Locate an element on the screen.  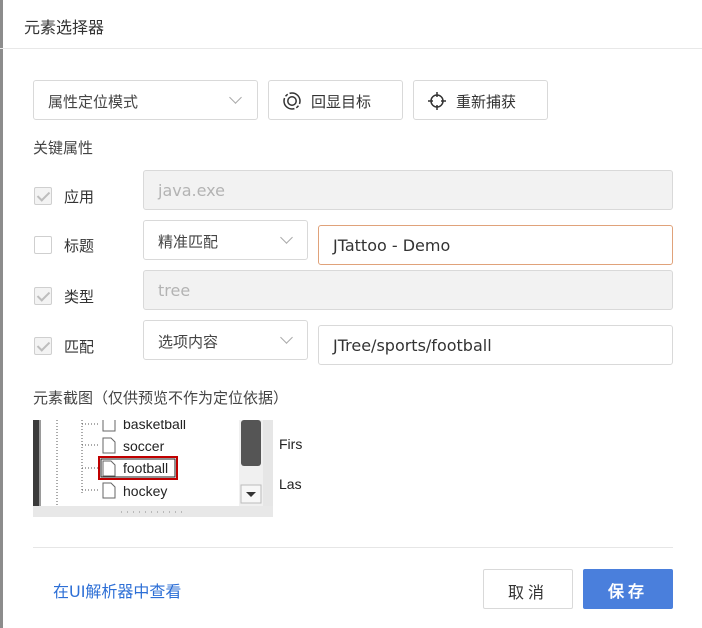
match-value-field: JTree/sports/football is located at coordinates (495, 345).